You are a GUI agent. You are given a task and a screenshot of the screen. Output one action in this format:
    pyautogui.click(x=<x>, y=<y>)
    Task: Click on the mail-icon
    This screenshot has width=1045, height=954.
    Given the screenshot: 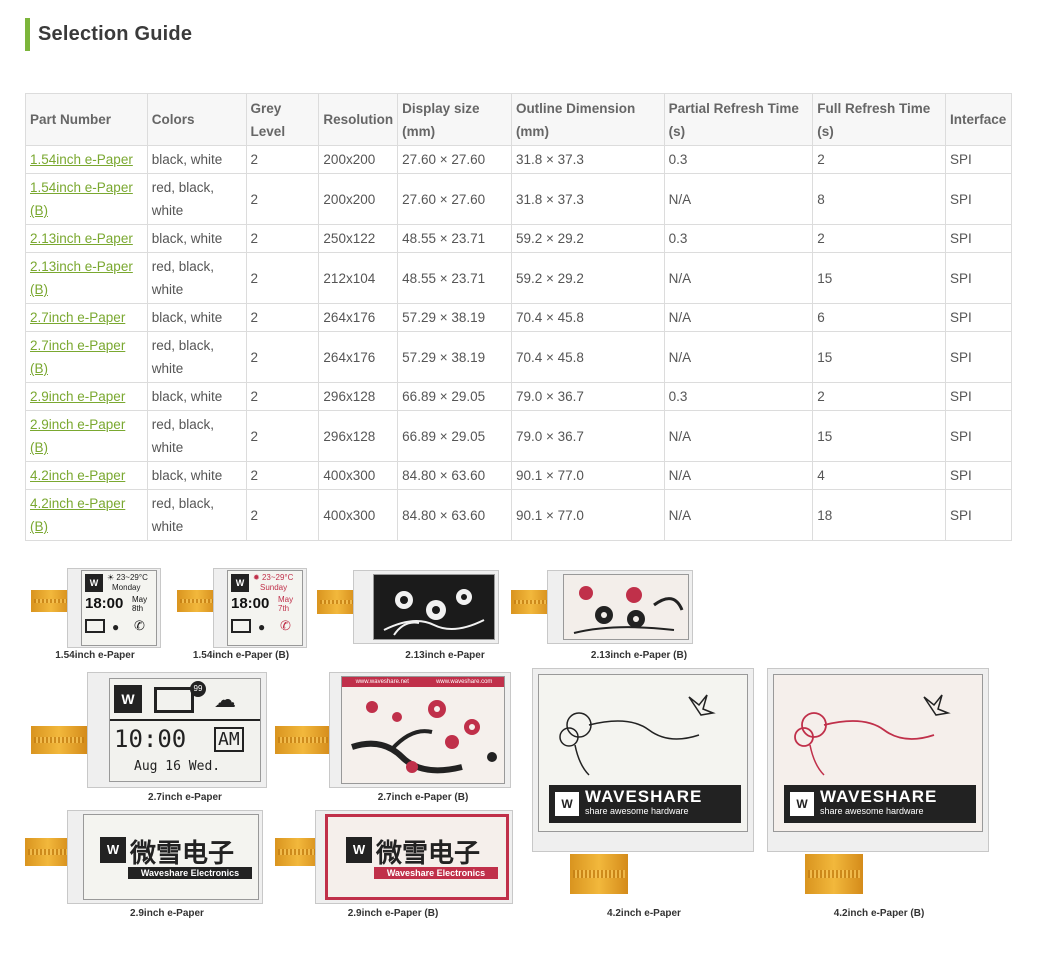 What is the action you would take?
    pyautogui.click(x=241, y=626)
    